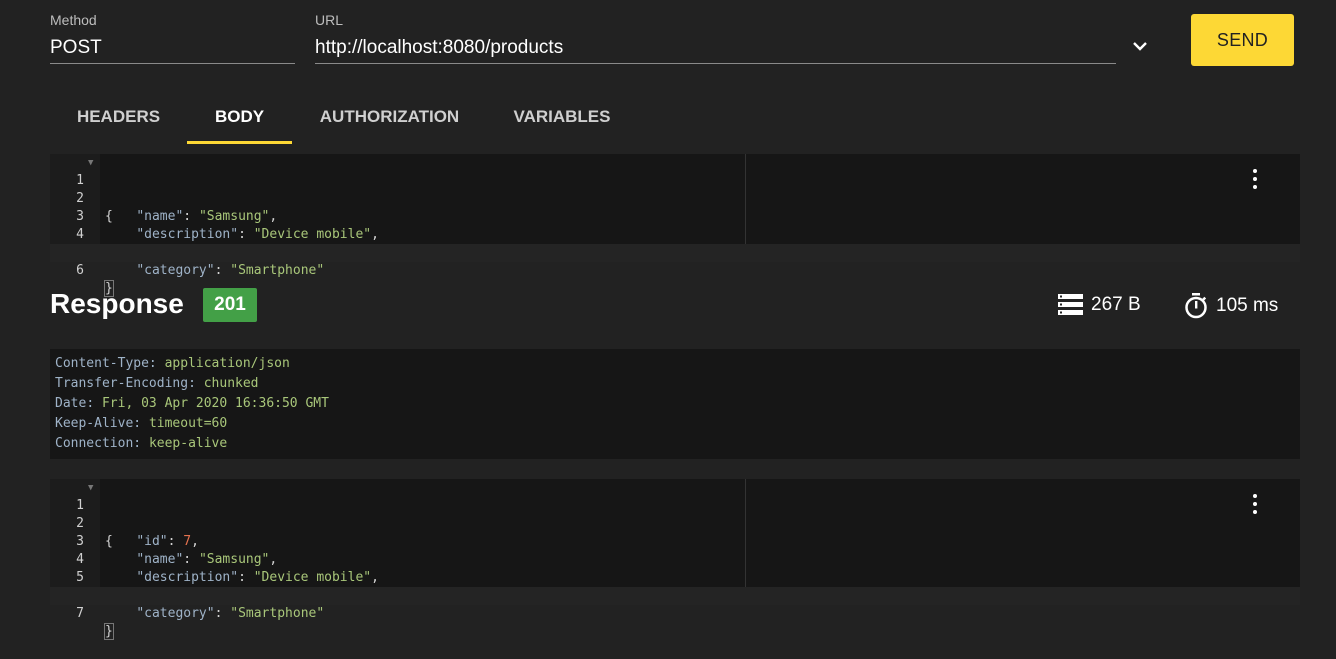 The width and height of the screenshot is (1336, 659). What do you see at coordinates (76, 48) in the screenshot?
I see `method-field: POST` at bounding box center [76, 48].